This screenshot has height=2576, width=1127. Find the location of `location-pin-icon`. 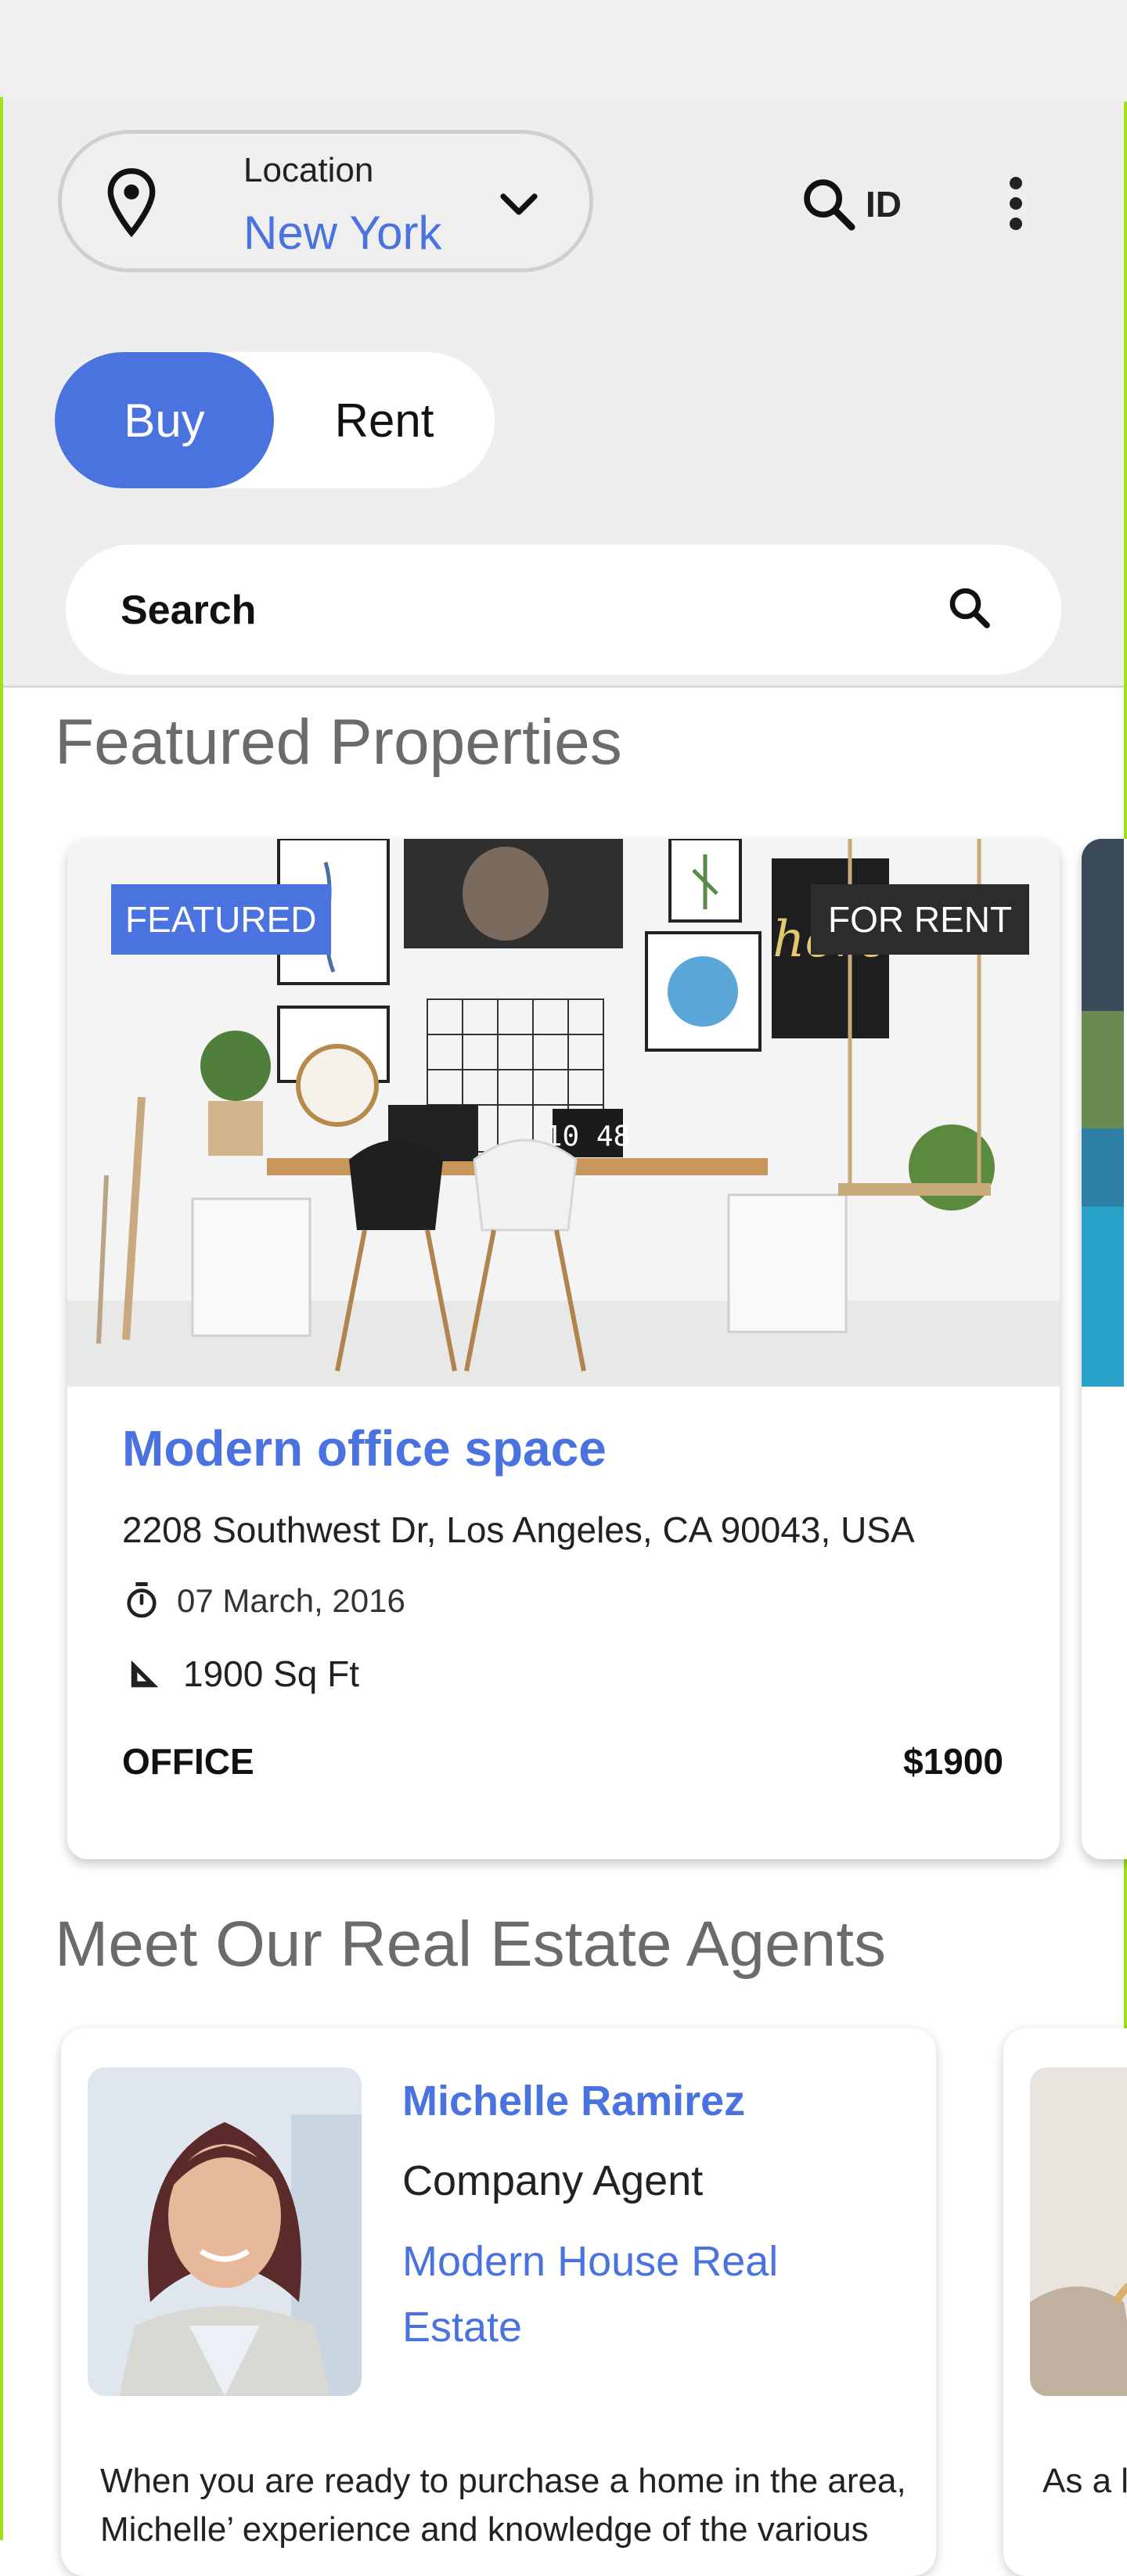

location-pin-icon is located at coordinates (132, 202).